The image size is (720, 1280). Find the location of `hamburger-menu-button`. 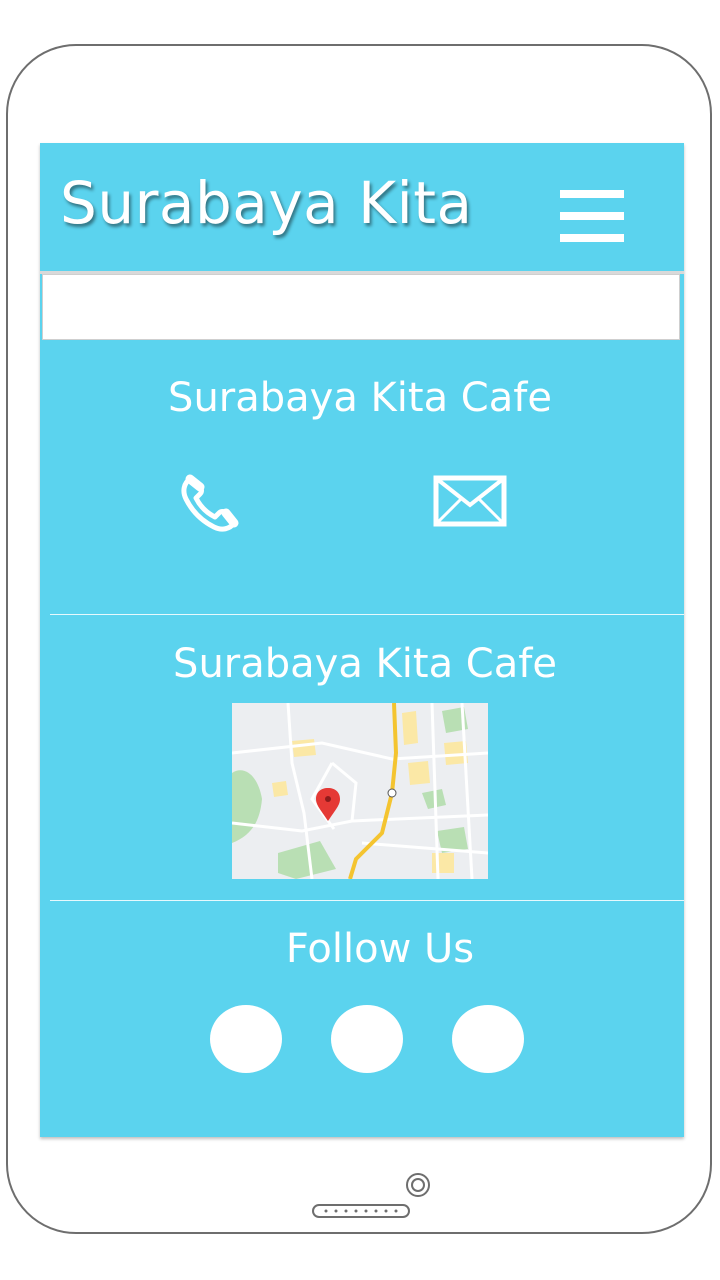

hamburger-menu-button is located at coordinates (592, 216).